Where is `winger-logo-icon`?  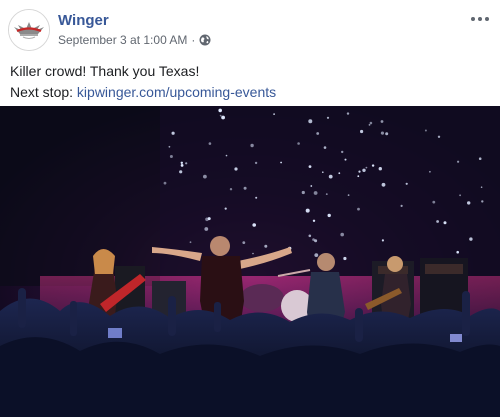 winger-logo-icon is located at coordinates (29, 30).